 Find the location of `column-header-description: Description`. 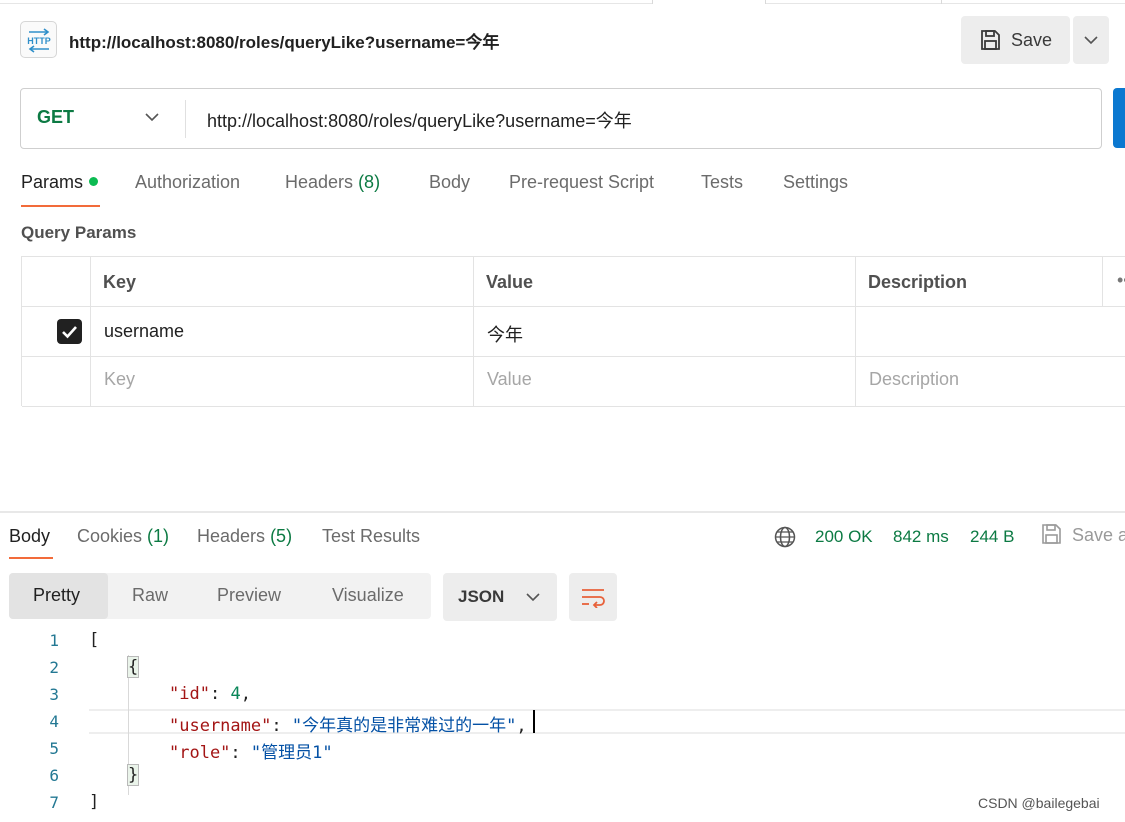

column-header-description: Description is located at coordinates (918, 282).